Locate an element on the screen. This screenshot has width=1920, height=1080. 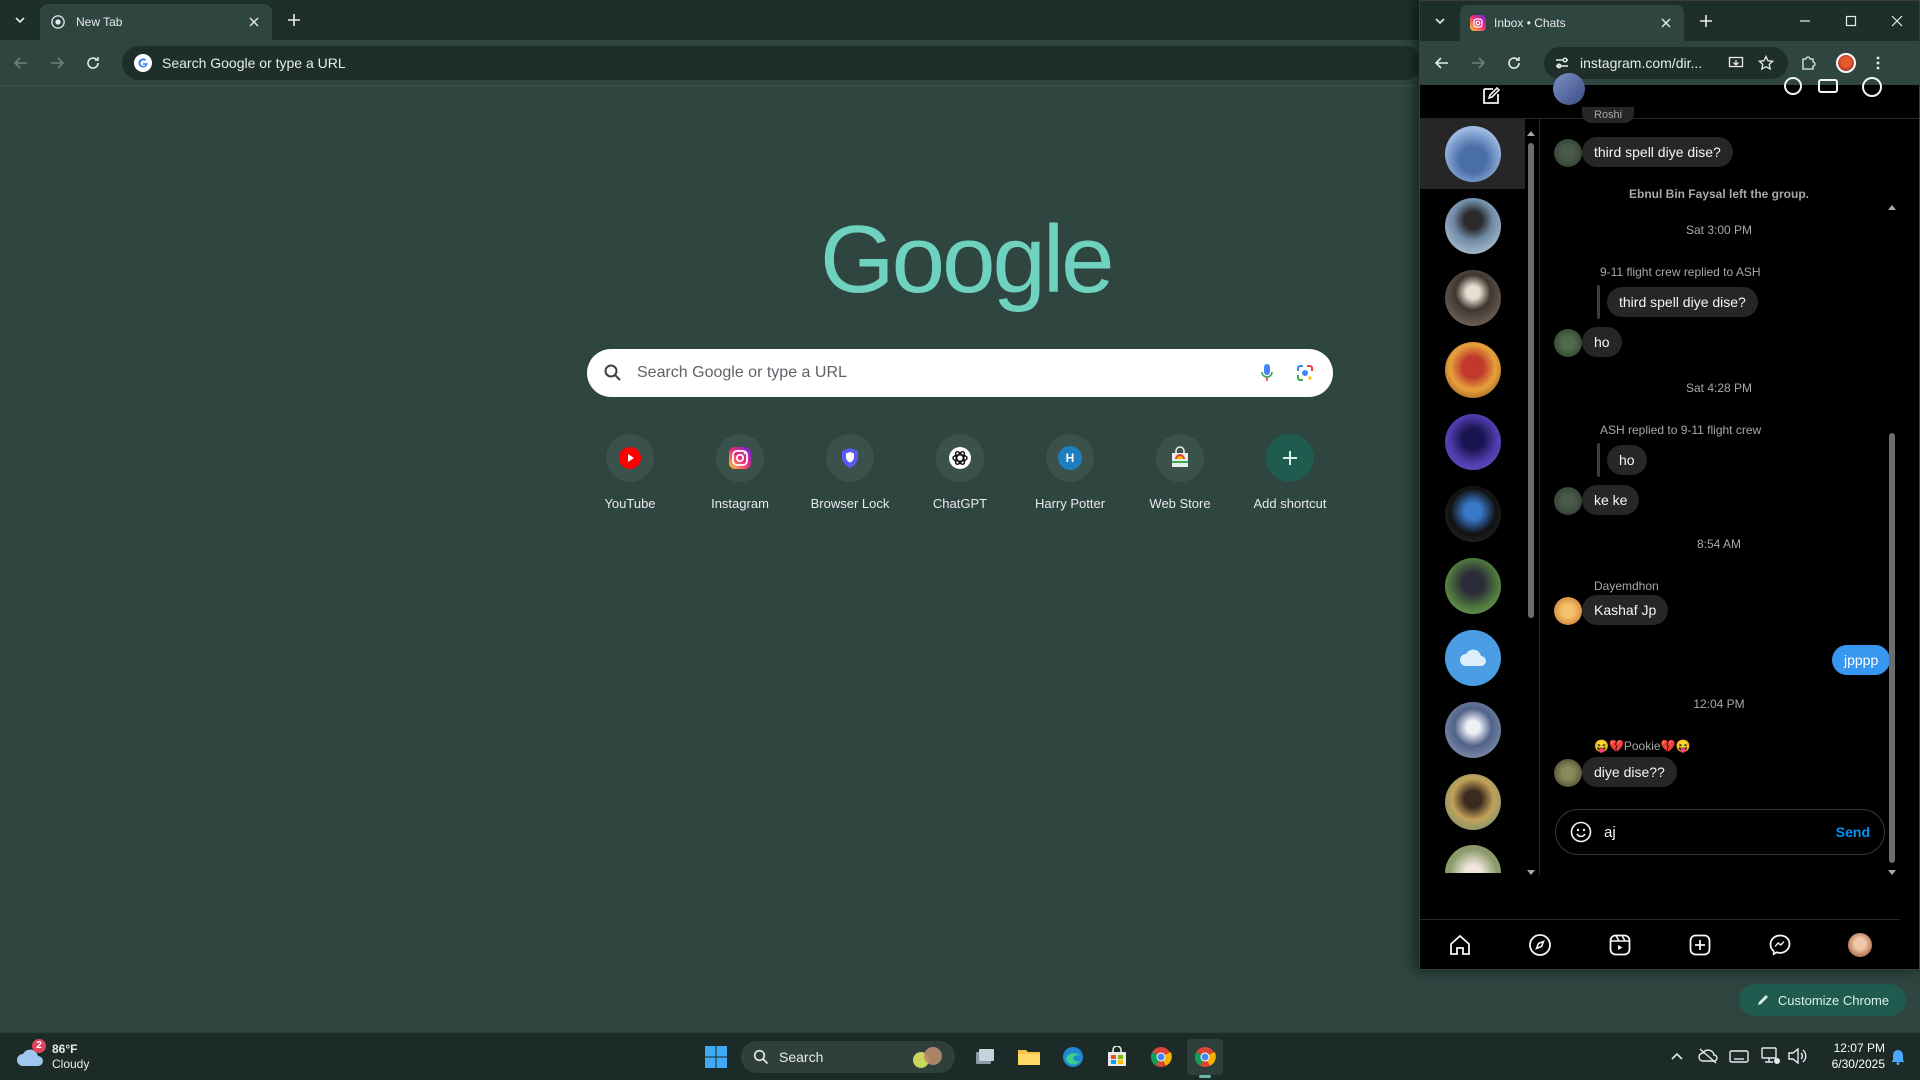
start-button is located at coordinates (716, 1057).